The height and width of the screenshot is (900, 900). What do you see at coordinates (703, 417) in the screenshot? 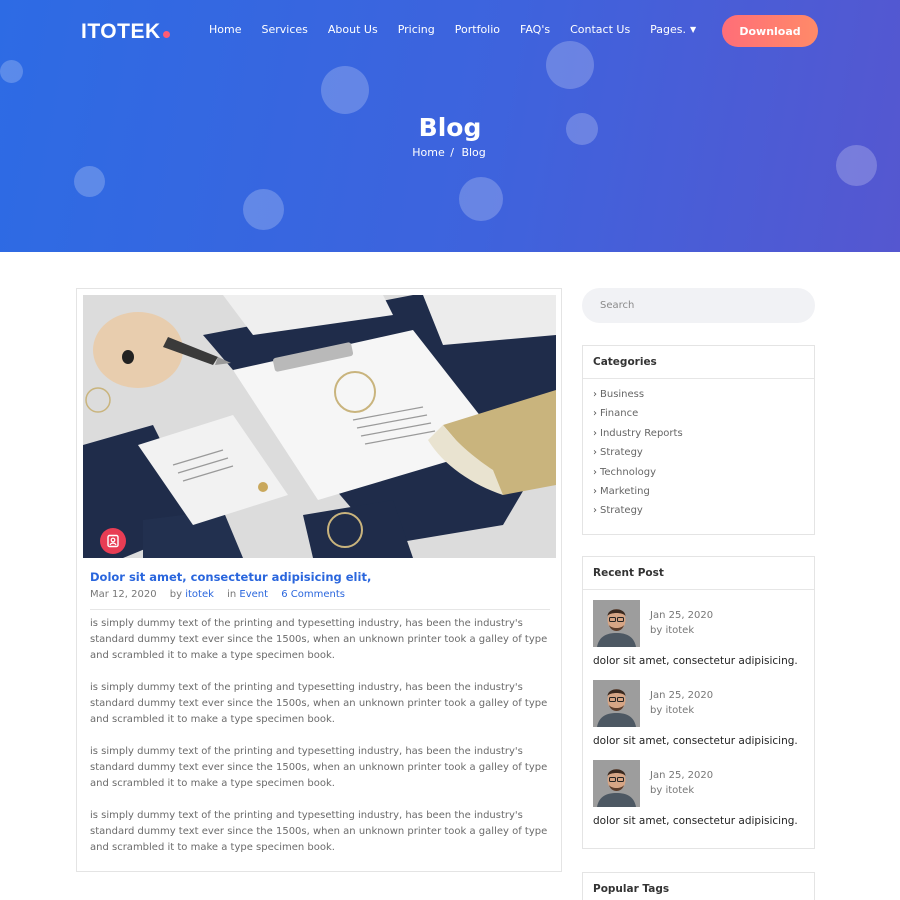
I see `category-item-finance: › Finance` at bounding box center [703, 417].